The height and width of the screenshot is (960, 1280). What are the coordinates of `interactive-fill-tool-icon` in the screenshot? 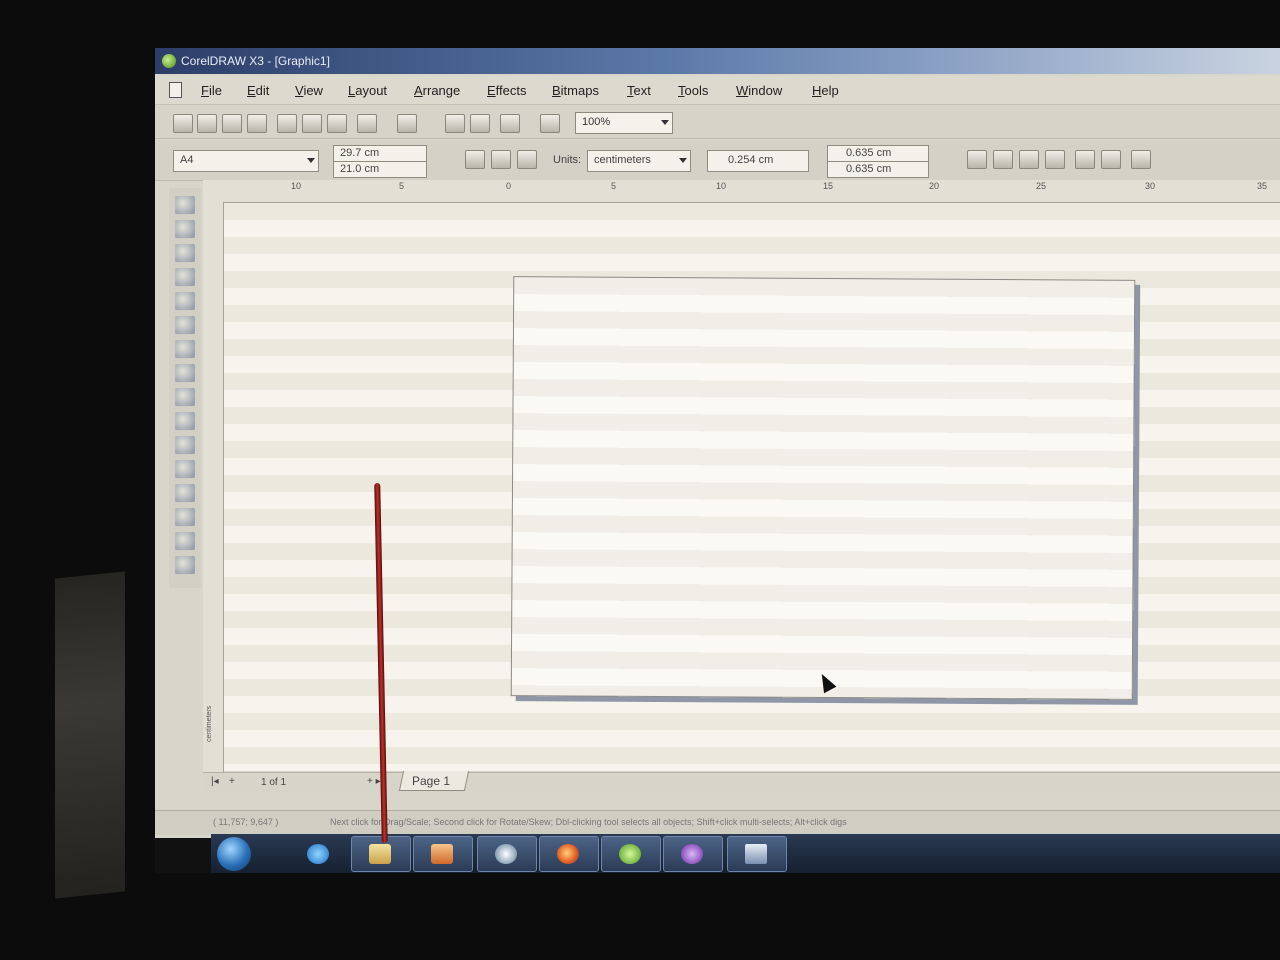 It's located at (185, 565).